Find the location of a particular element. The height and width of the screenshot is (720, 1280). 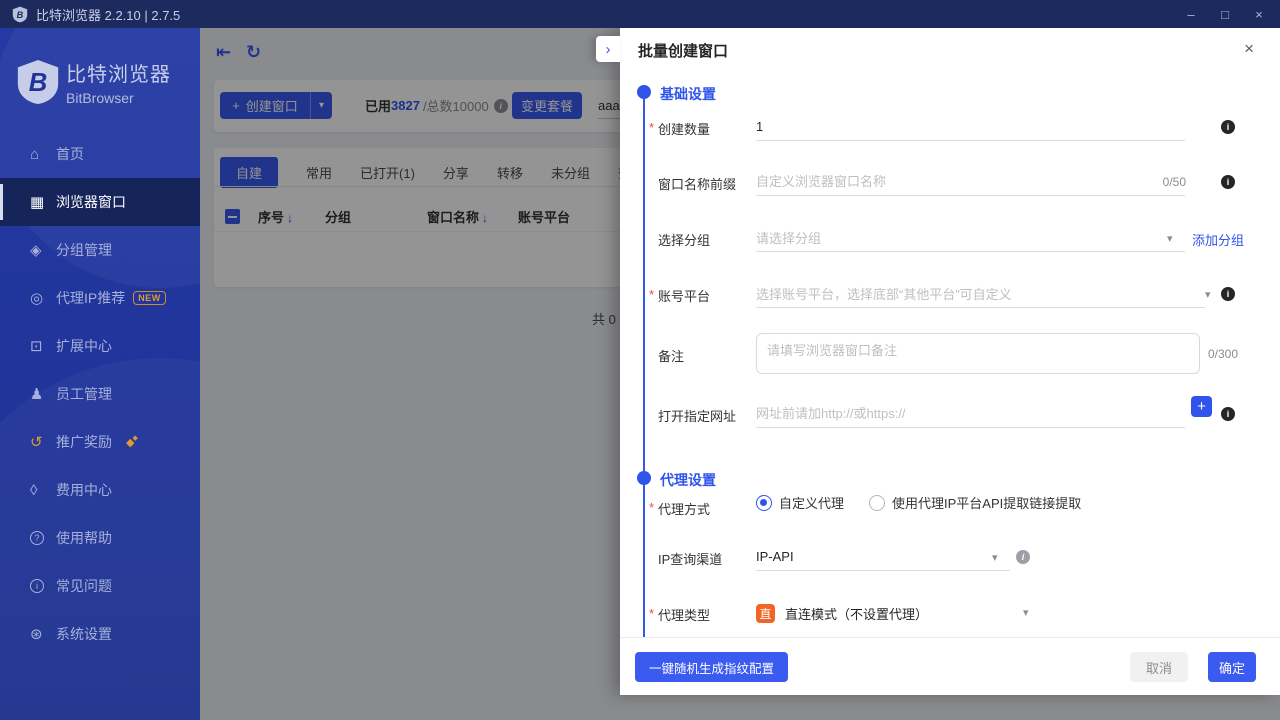

platform-select: 选择账号平台，选择底部“其他平台”可自定义 is located at coordinates (980, 294).